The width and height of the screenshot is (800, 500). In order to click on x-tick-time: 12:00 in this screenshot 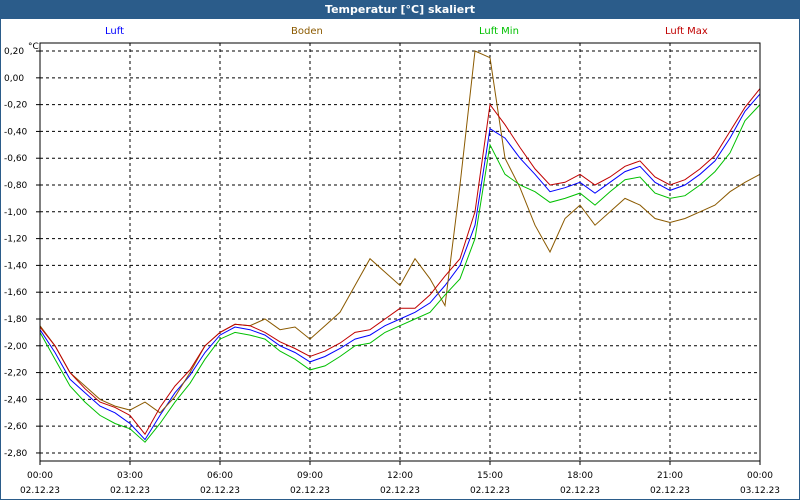, I will do `click(400, 476)`.